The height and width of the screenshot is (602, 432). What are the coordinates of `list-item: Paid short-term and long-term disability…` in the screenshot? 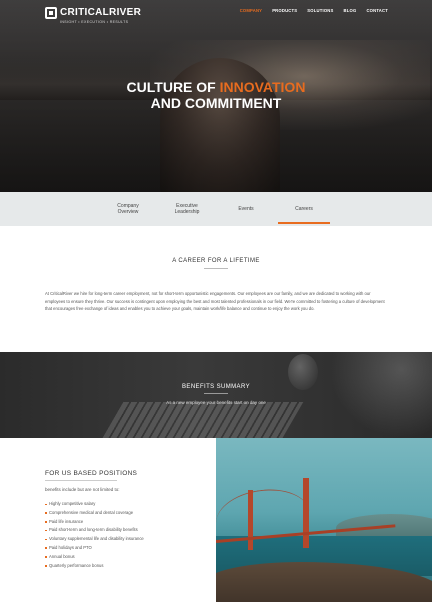 It's located at (94, 530).